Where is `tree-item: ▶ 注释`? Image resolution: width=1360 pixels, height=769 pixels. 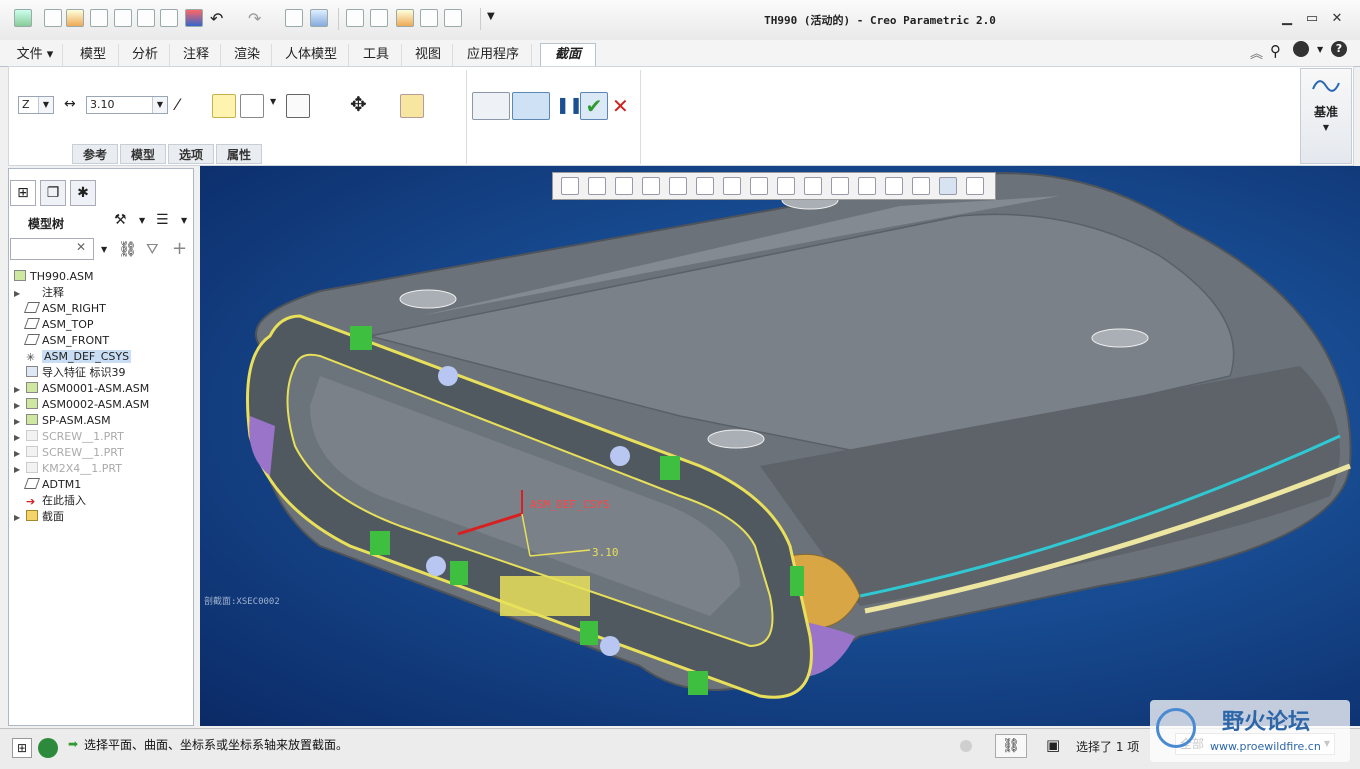
tree-item: ▶ 注释 is located at coordinates (39, 293).